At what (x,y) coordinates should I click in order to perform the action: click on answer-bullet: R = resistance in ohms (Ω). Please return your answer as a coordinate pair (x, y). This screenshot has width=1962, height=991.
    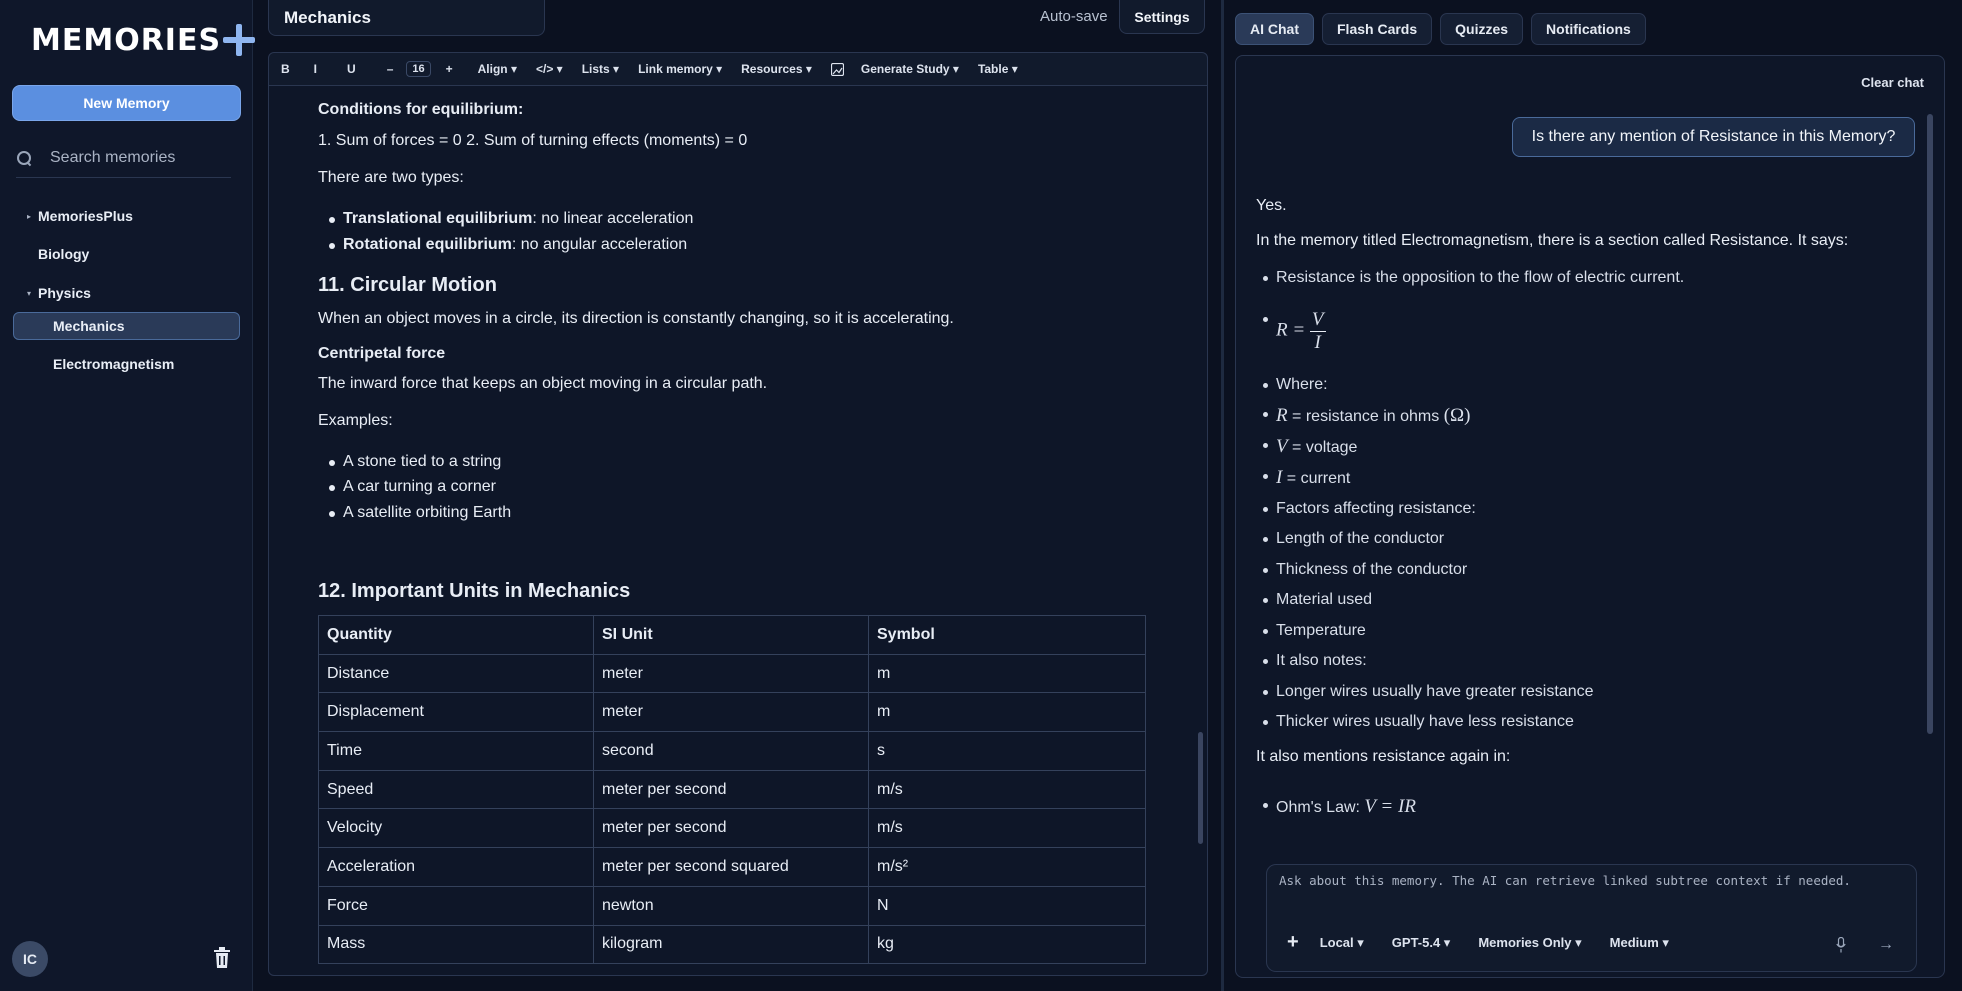
    Looking at the image, I should click on (1366, 416).